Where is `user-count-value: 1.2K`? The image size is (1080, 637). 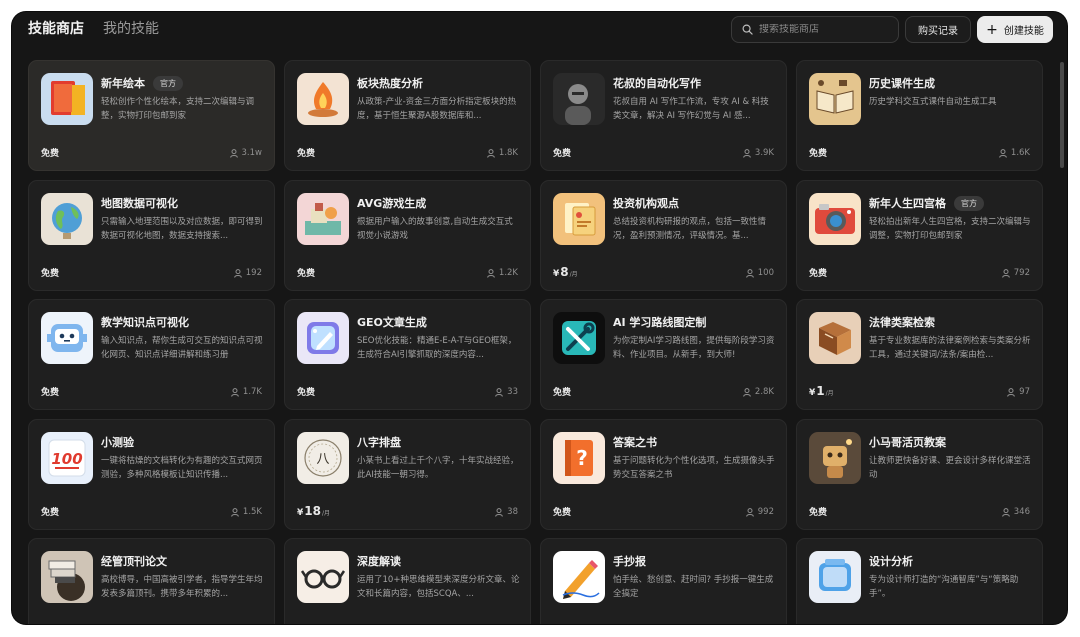 user-count-value: 1.2K is located at coordinates (508, 273).